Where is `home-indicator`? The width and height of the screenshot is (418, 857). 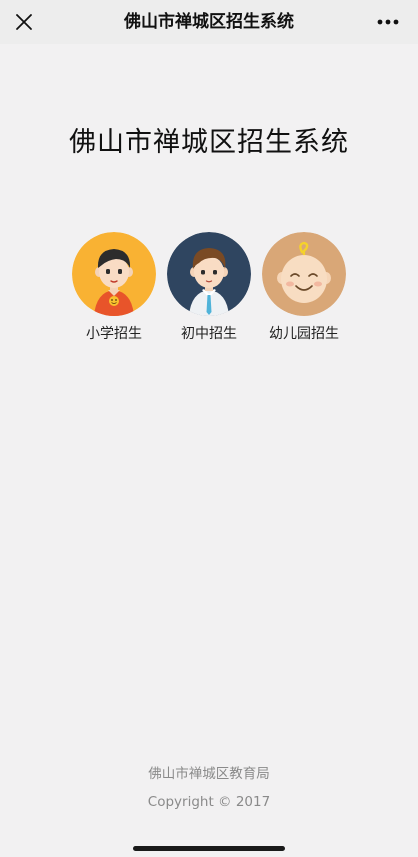
home-indicator is located at coordinates (209, 848).